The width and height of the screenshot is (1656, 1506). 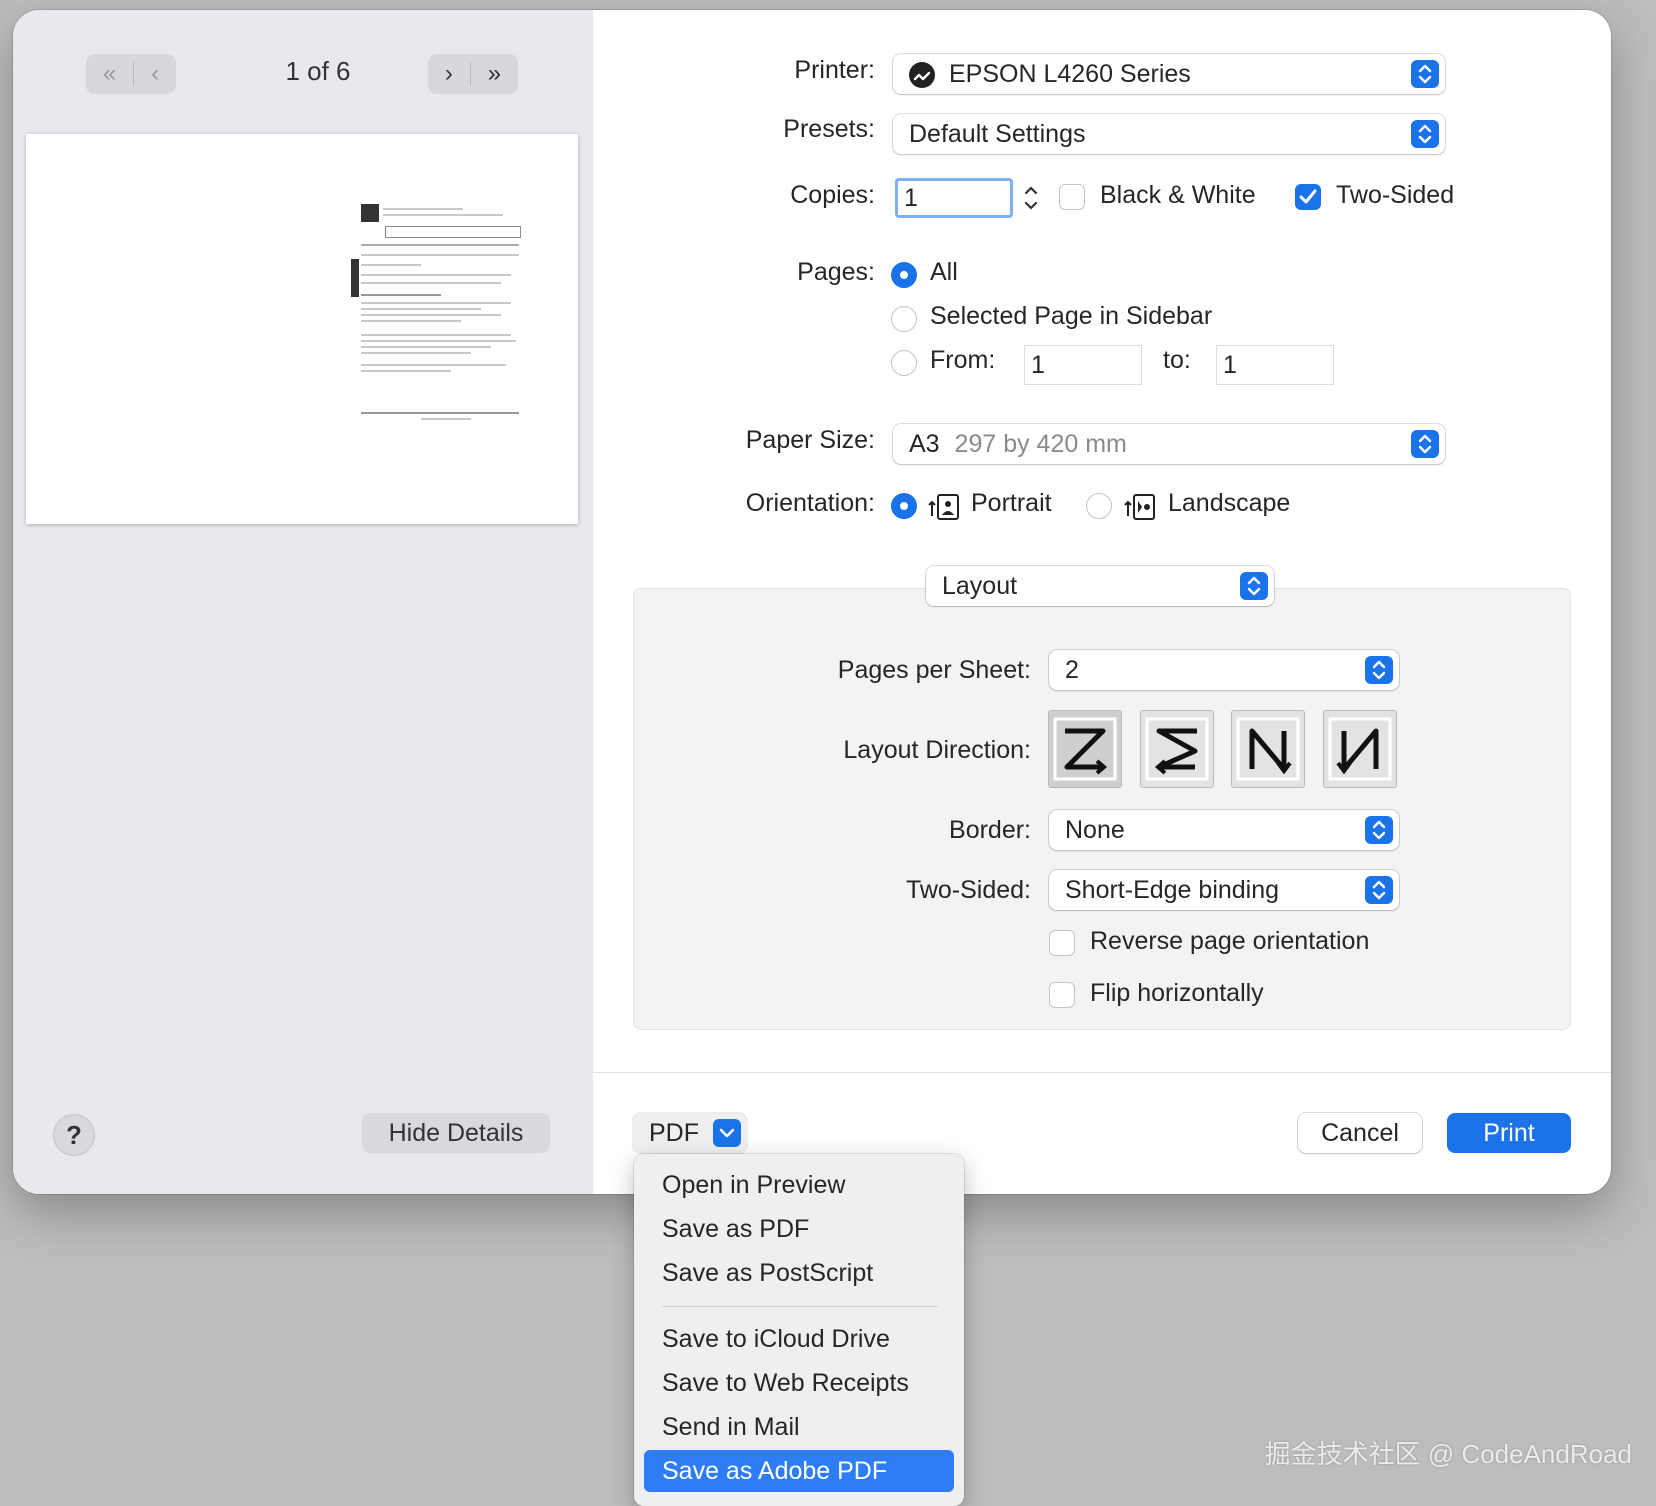 What do you see at coordinates (904, 363) in the screenshot?
I see `pages-from-radio` at bounding box center [904, 363].